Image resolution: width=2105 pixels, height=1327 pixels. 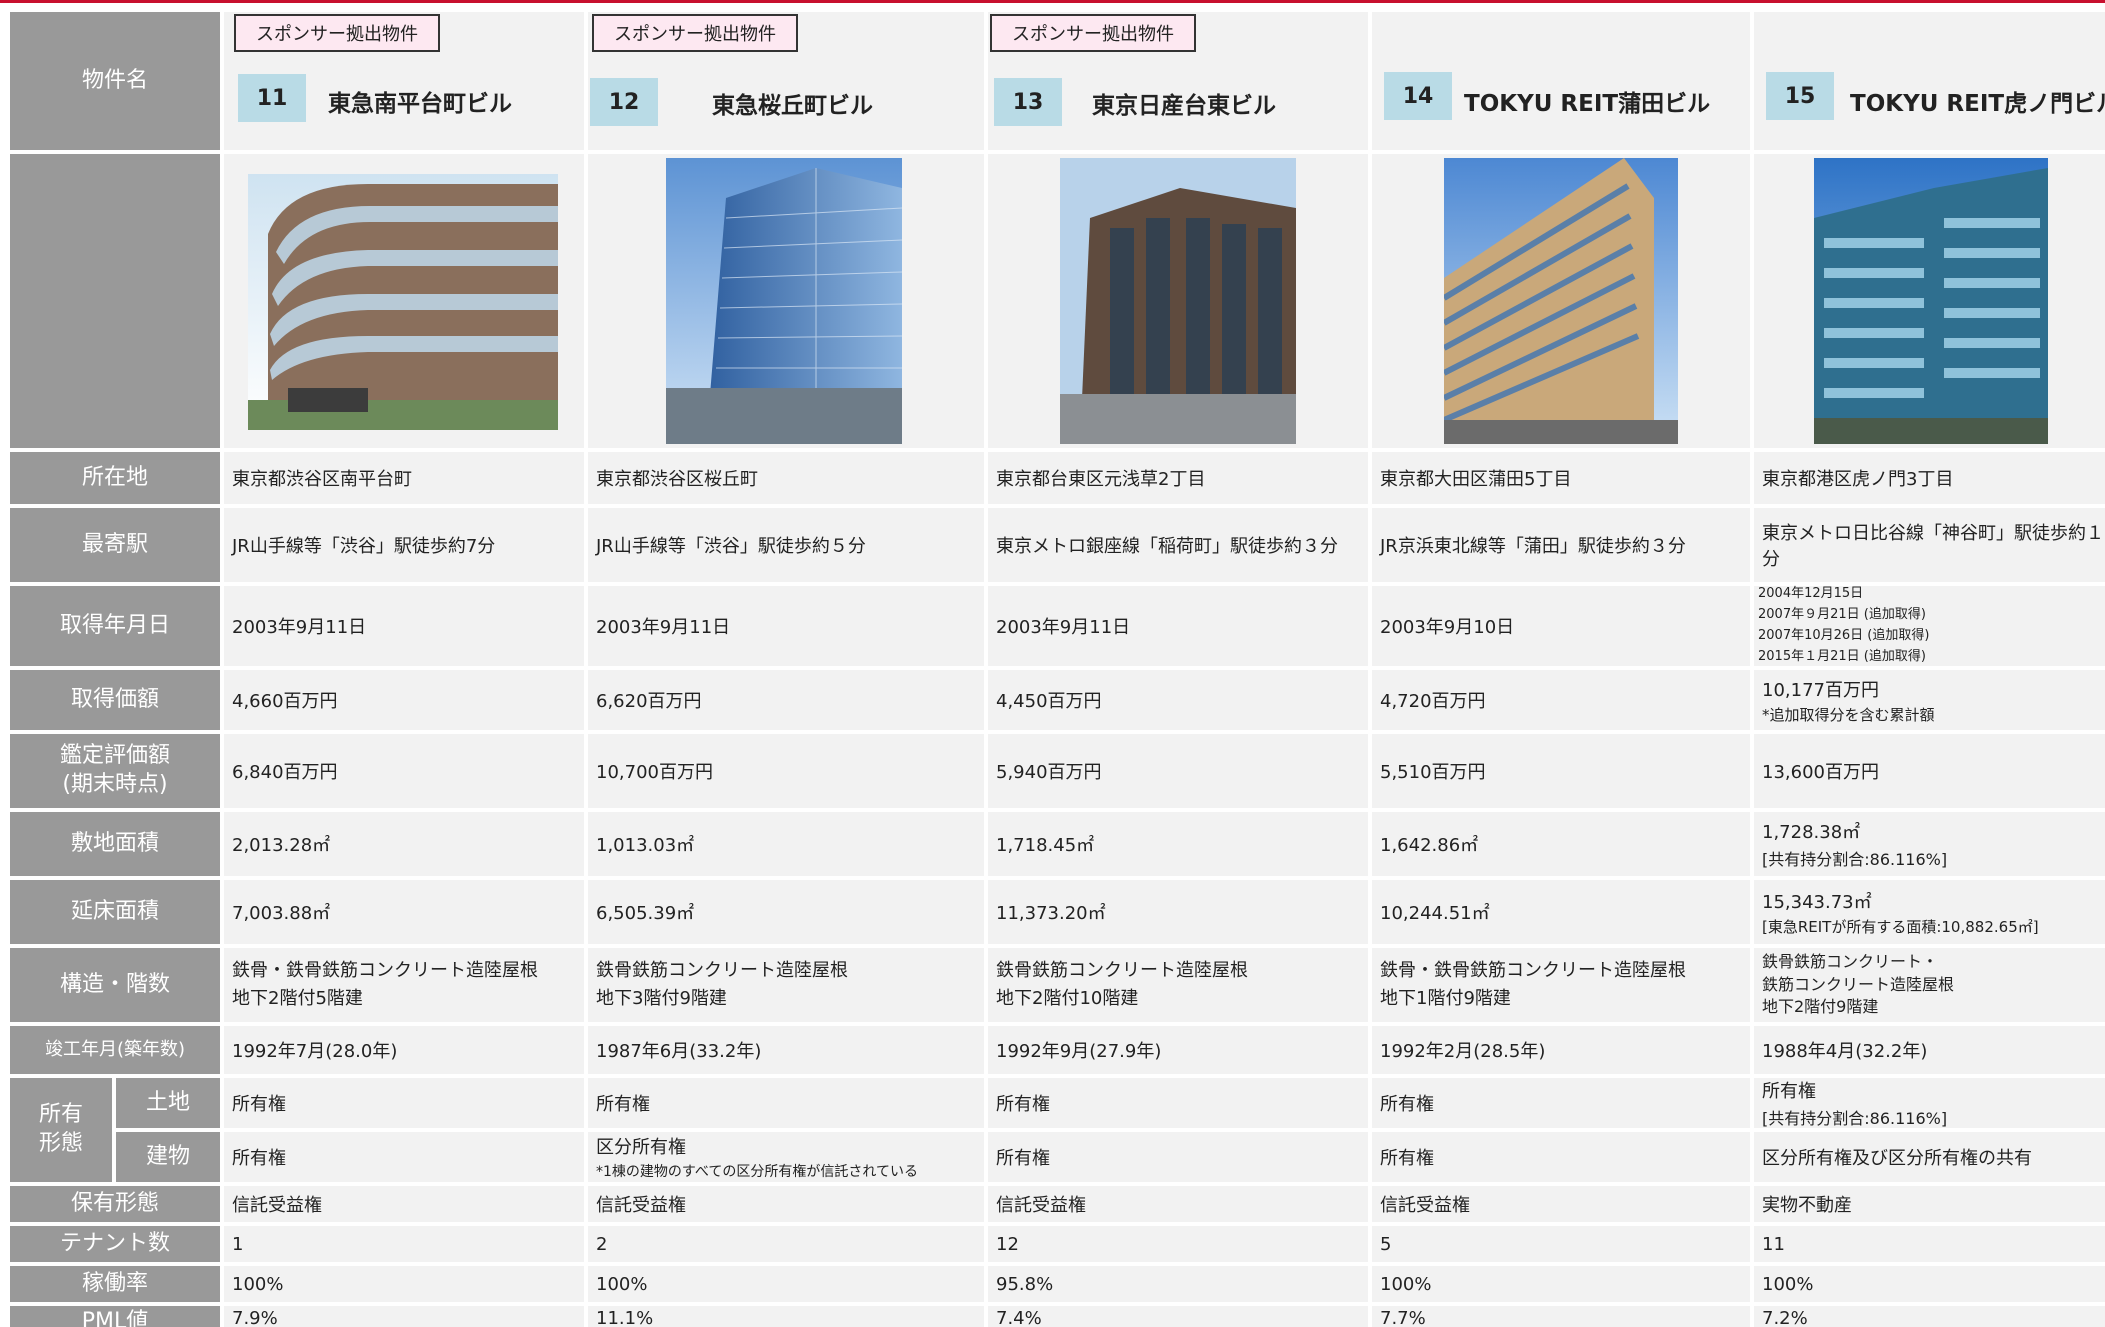 I want to click on row-tenants: テナント数 1 2 12 5 11, so click(x=1057, y=1244).